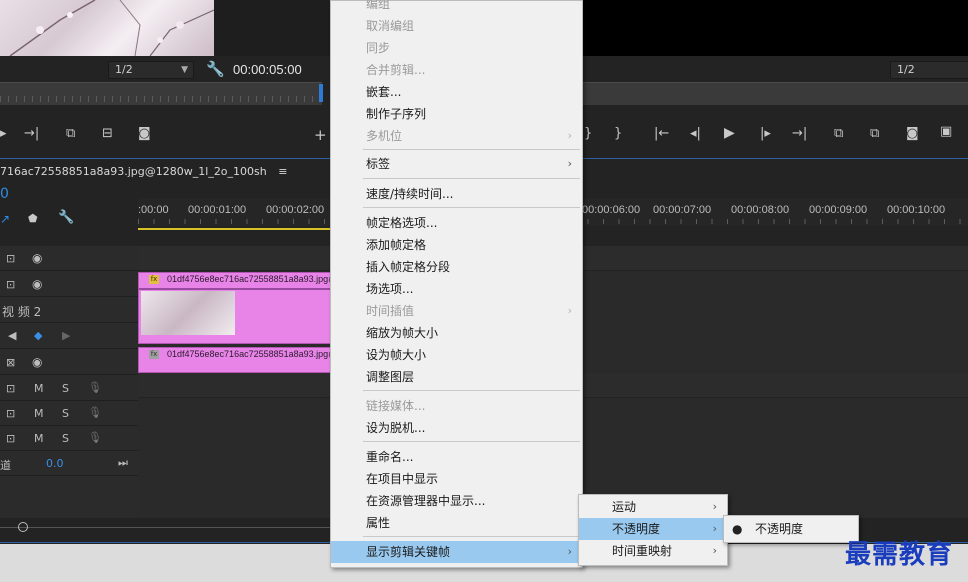 Image resolution: width=968 pixels, height=582 pixels. I want to click on add-button-icon: +, so click(320, 135).